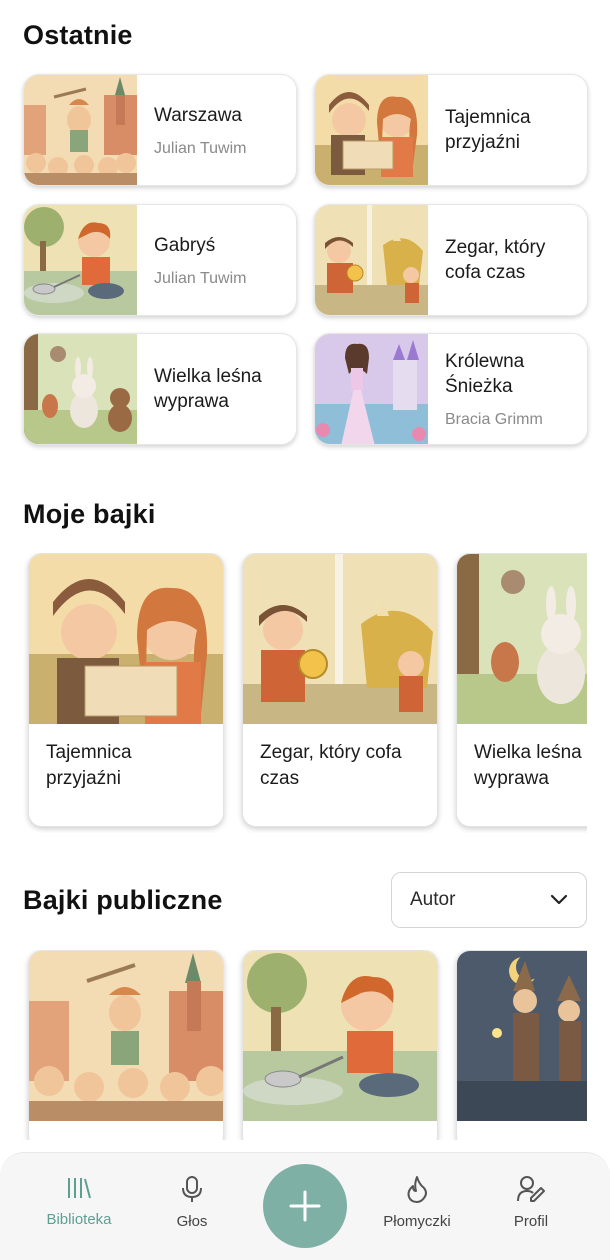 This screenshot has height=1260, width=610. I want to click on nav-voice: Głos, so click(192, 1202).